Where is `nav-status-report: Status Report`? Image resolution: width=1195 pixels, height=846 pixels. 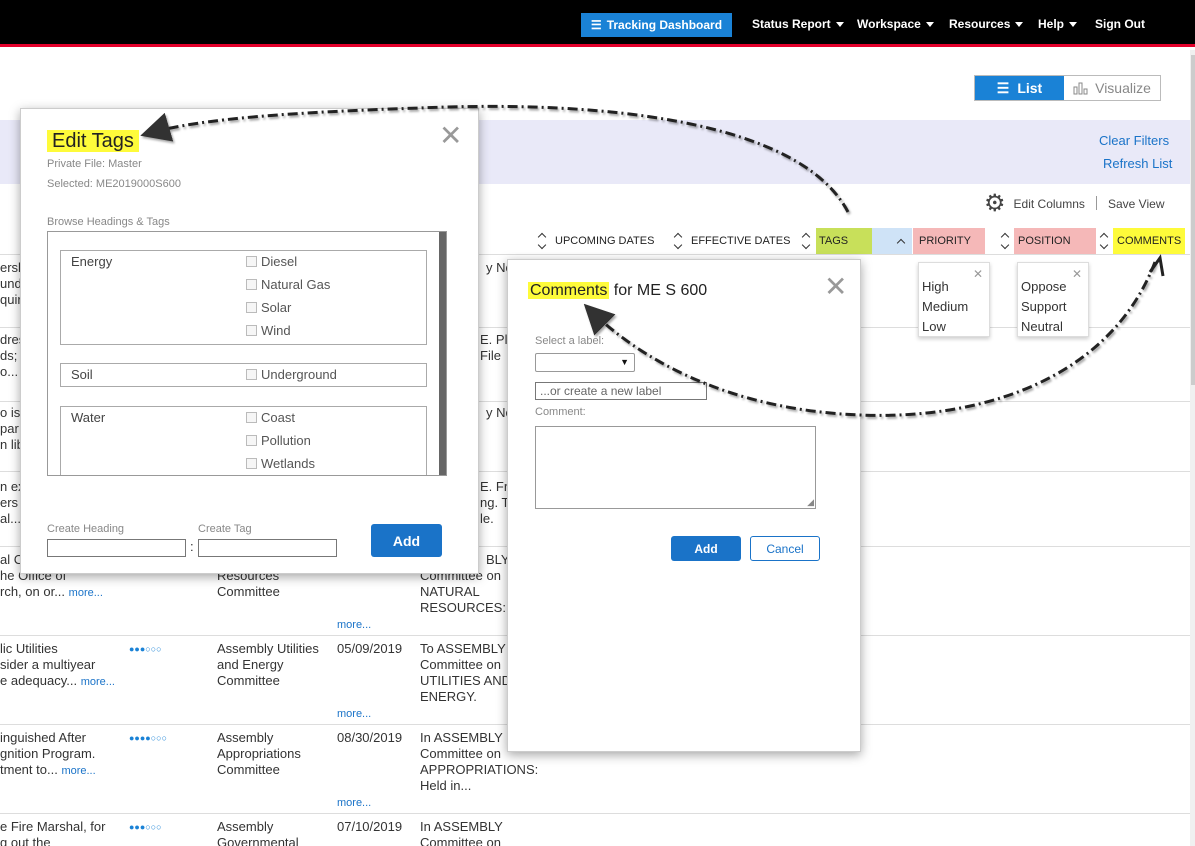
nav-status-report: Status Report is located at coordinates (798, 24).